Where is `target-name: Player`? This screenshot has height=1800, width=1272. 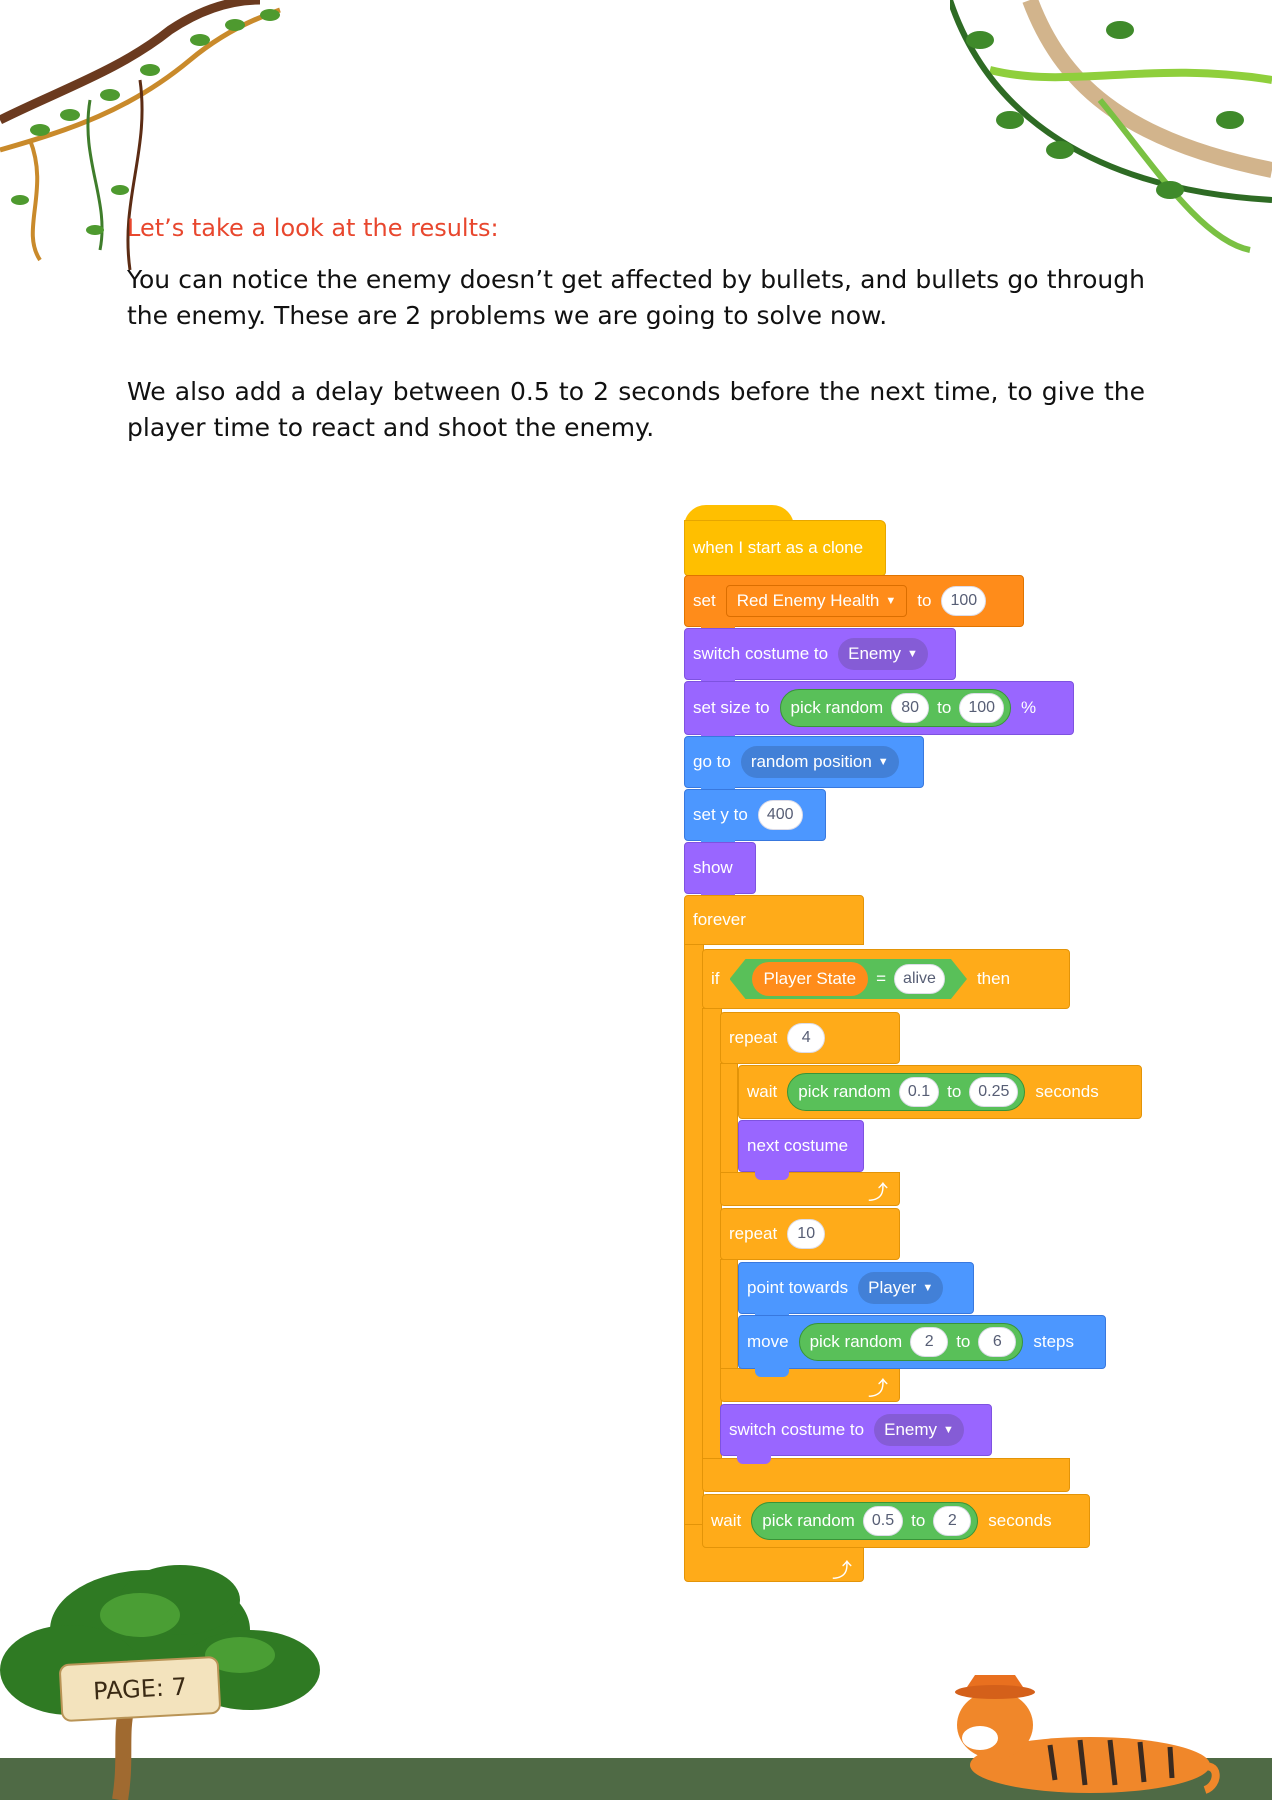 target-name: Player is located at coordinates (892, 1287).